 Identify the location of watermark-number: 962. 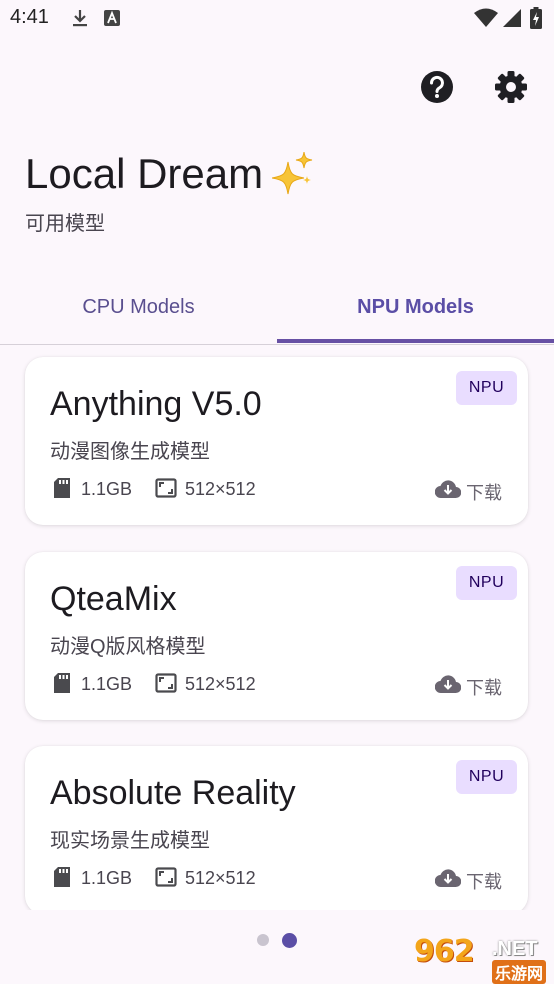
(444, 951).